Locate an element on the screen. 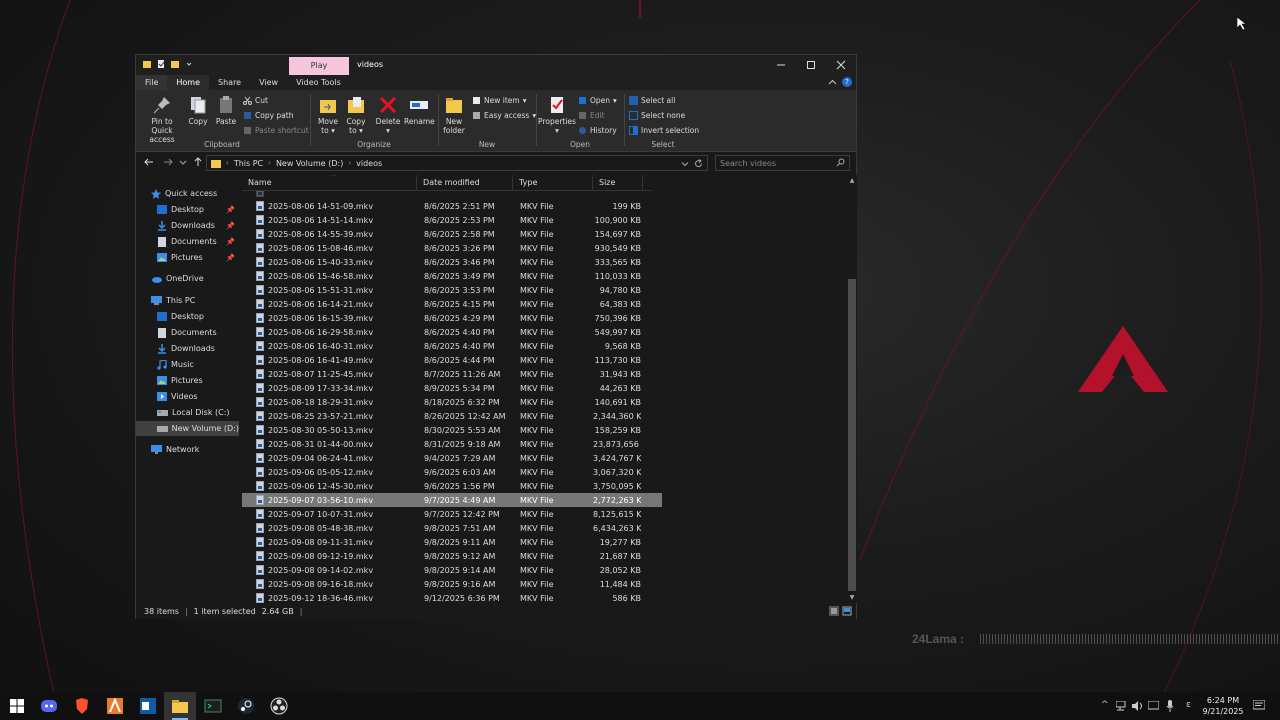  move-to-button: Move to ▾ is located at coordinates (328, 115).